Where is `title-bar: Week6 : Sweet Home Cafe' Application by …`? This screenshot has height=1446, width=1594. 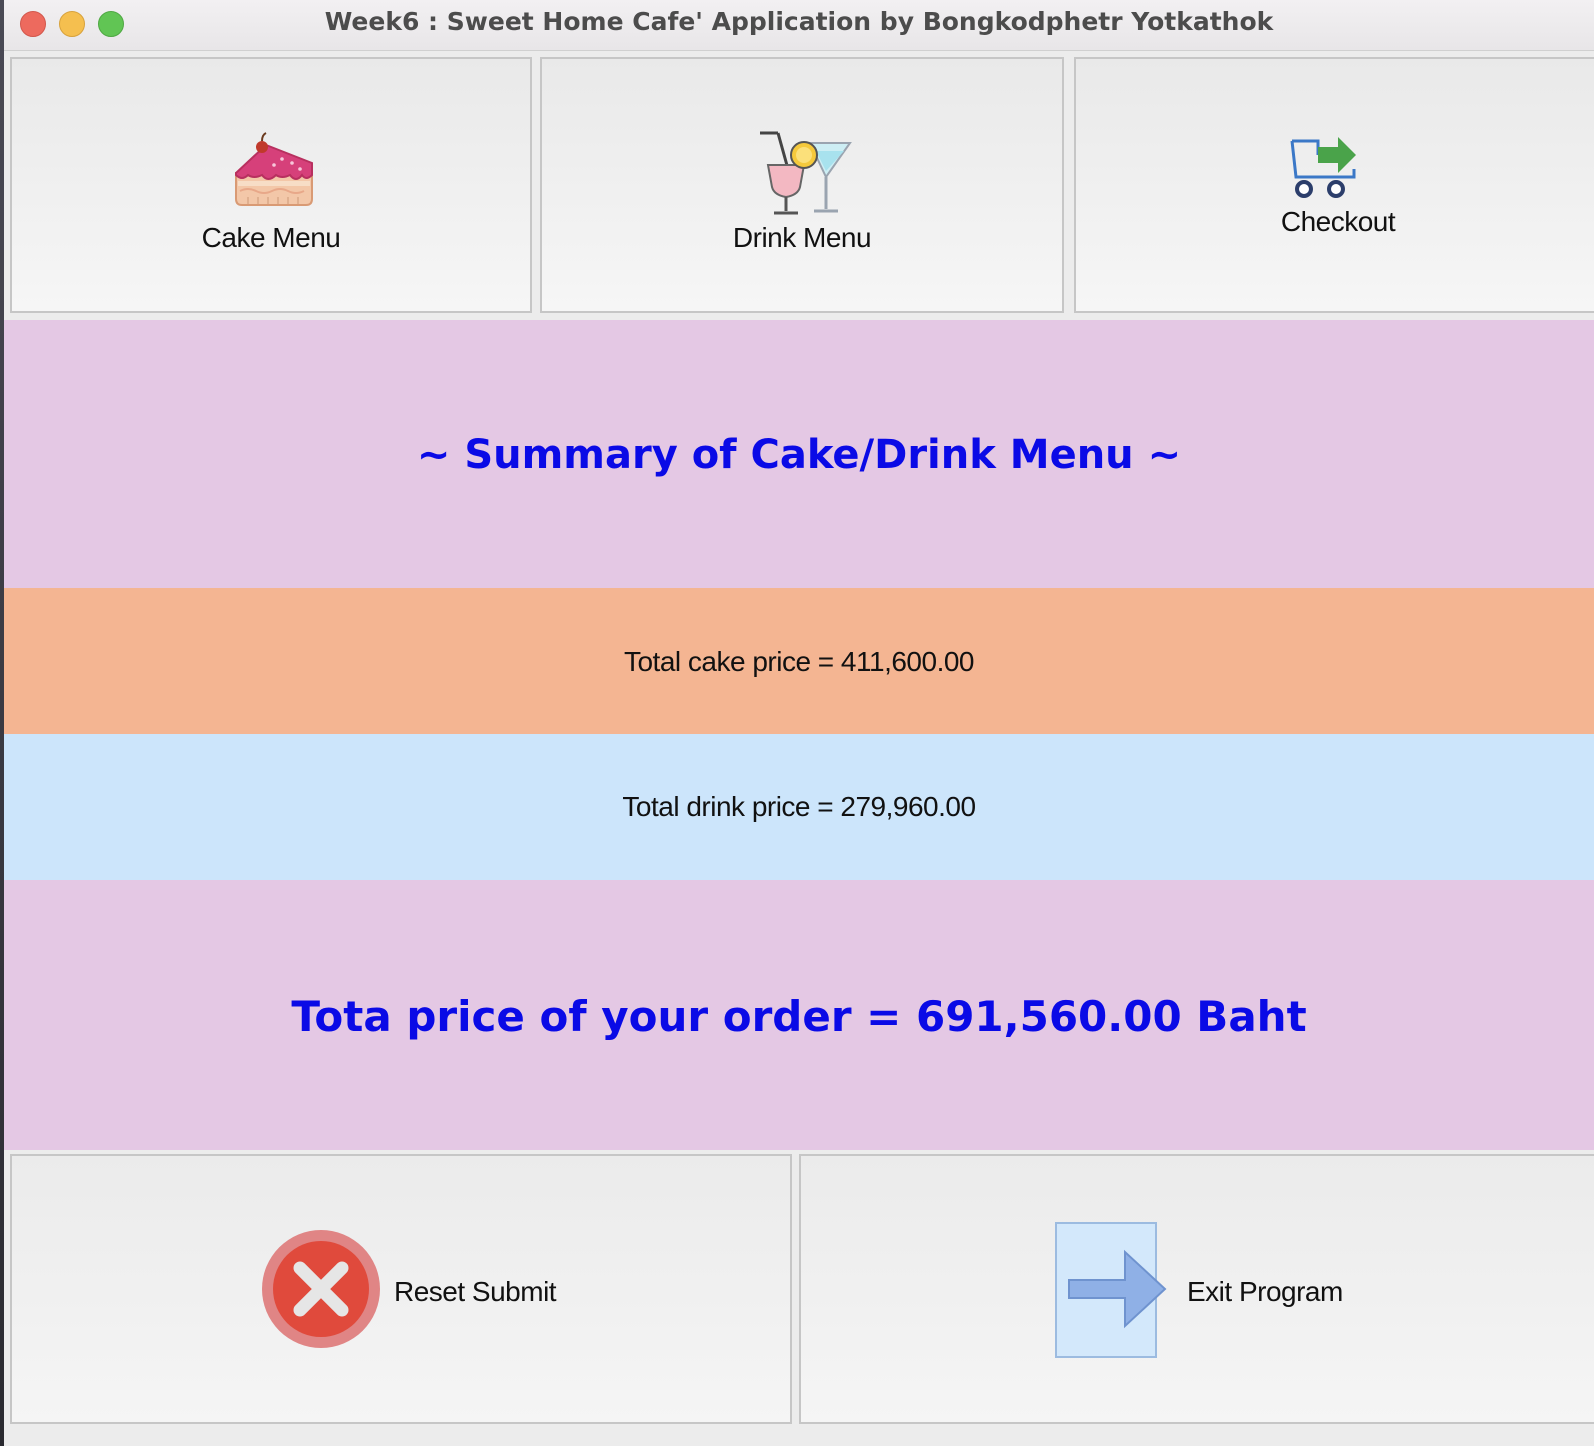
title-bar: Week6 : Sweet Home Cafe' Application by … is located at coordinates (799, 25).